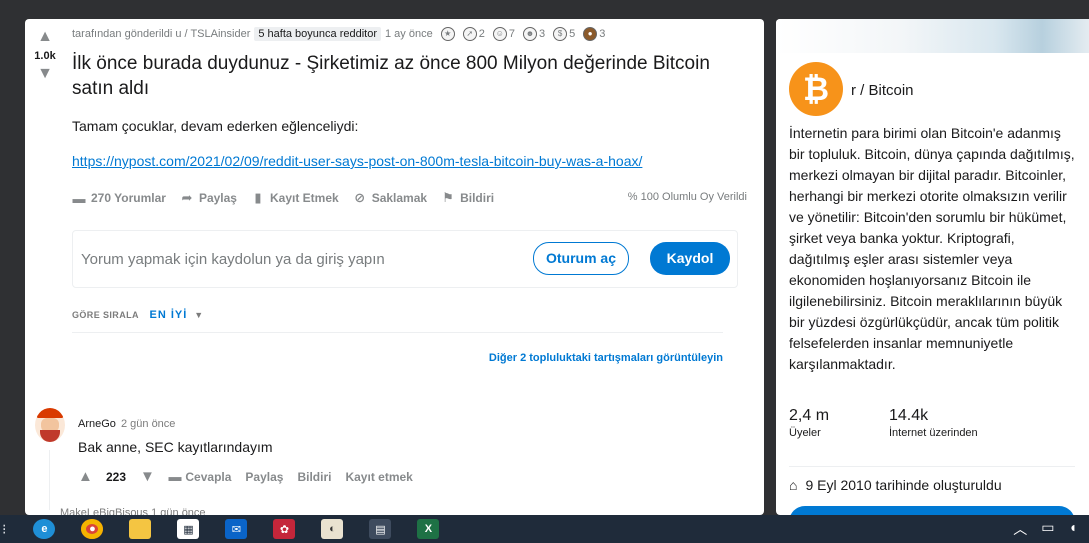 Image resolution: width=1089 pixels, height=543 pixels. What do you see at coordinates (397, 315) in the screenshot?
I see `sort-bar: GÖRE SIRALA EN İYİ ▼` at bounding box center [397, 315].